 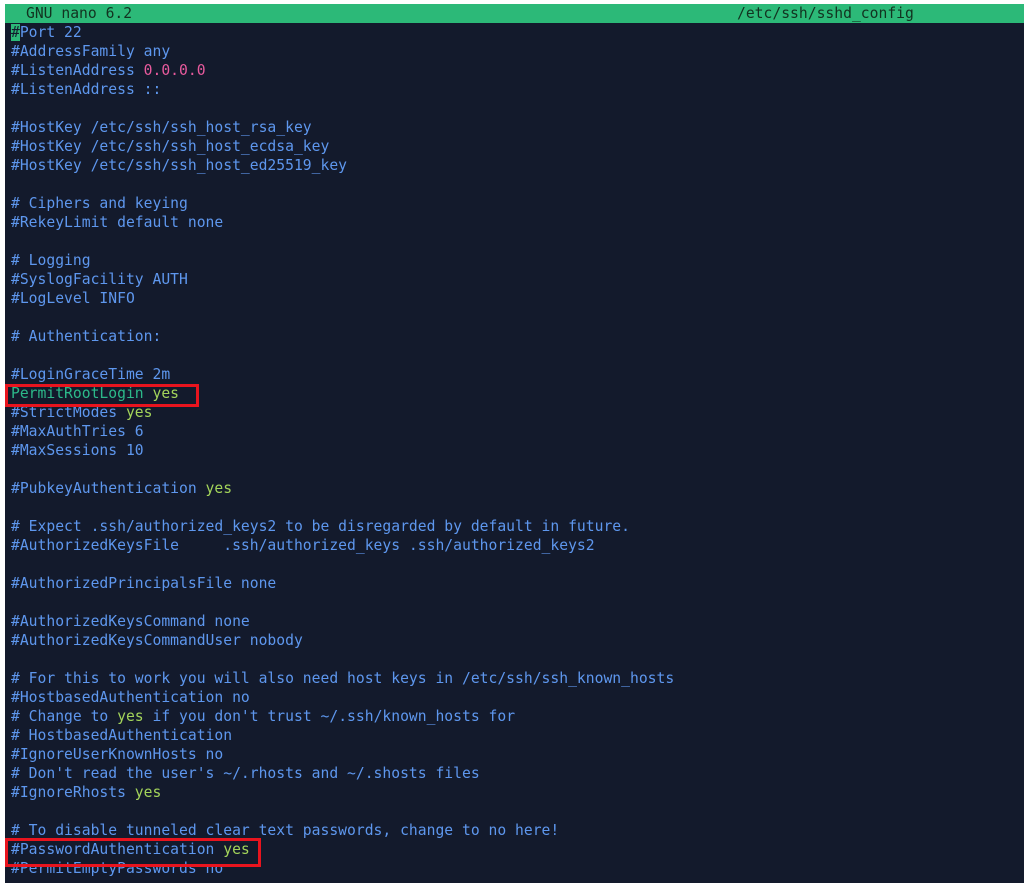 What do you see at coordinates (133, 852) in the screenshot?
I see `highlight-box-password-authentication` at bounding box center [133, 852].